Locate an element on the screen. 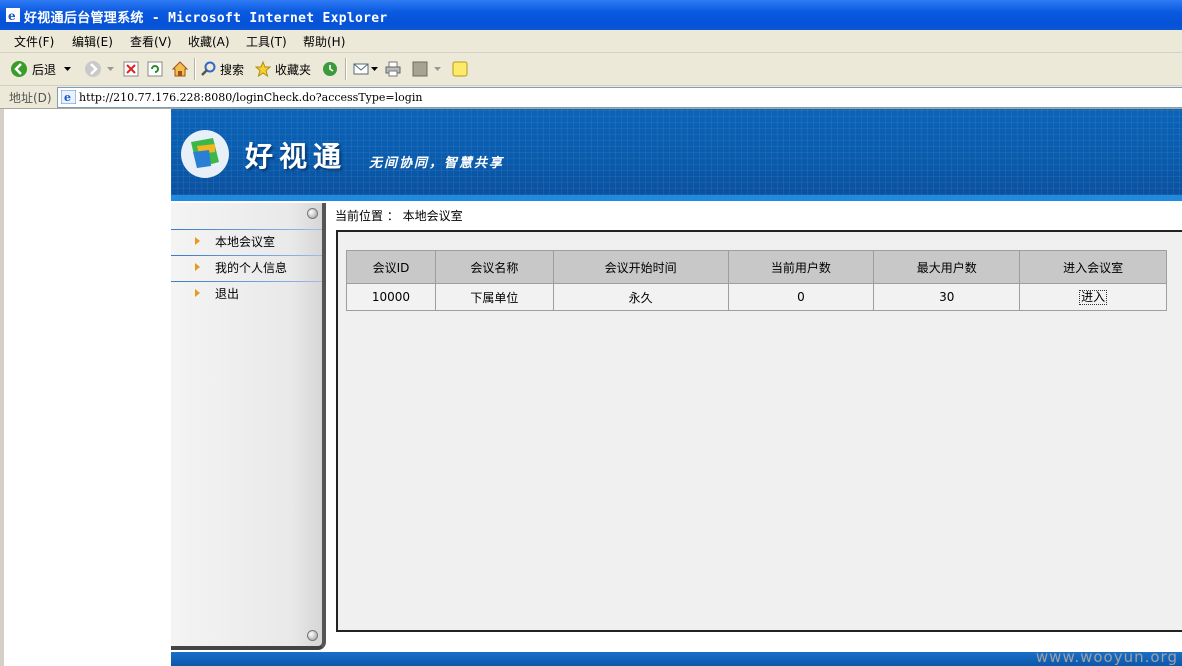 This screenshot has height=666, width=1182. menu-edit: 编辑(E) is located at coordinates (92, 41).